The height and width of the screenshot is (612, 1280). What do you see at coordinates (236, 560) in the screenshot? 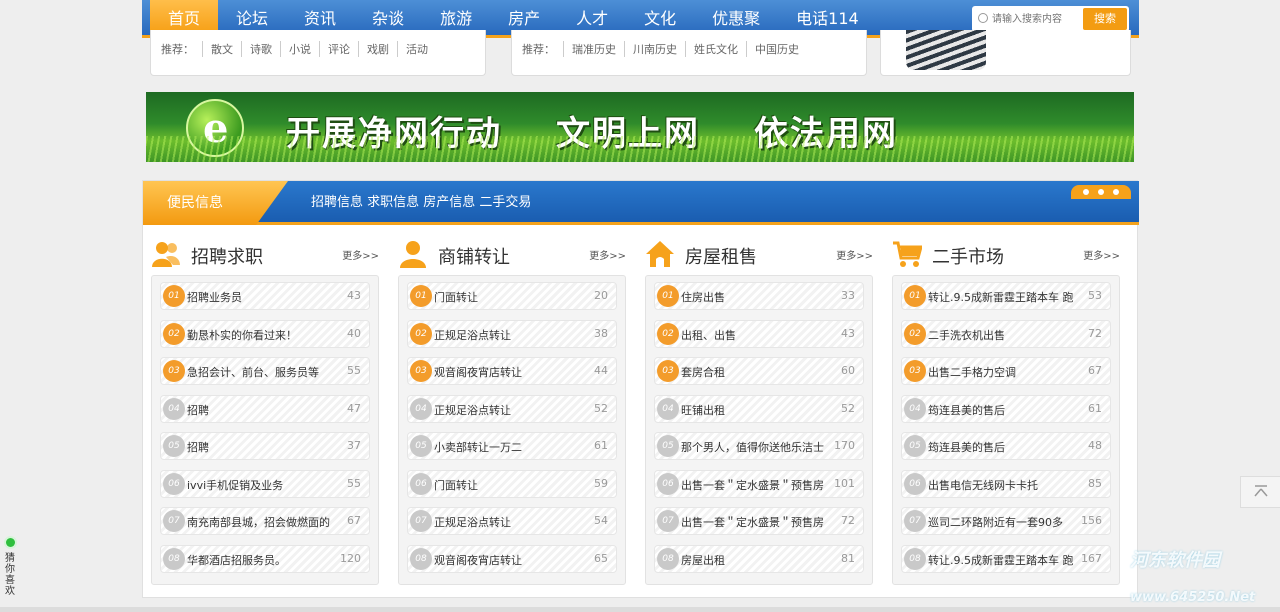
I see `item-title: 华都酒店招服务员。` at bounding box center [236, 560].